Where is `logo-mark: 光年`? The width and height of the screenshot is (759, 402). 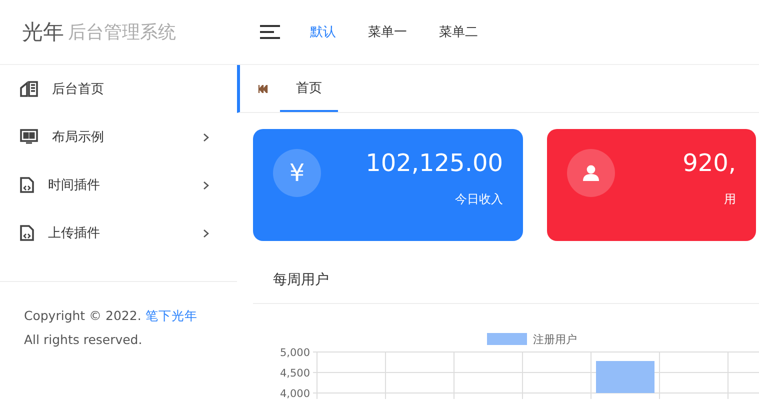 logo-mark: 光年 is located at coordinates (43, 32).